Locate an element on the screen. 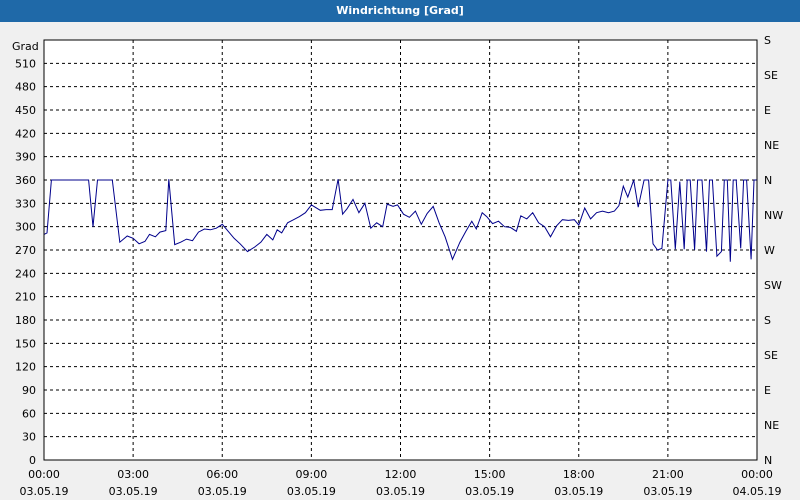  y-tick-label: 480 is located at coordinates (25, 87).